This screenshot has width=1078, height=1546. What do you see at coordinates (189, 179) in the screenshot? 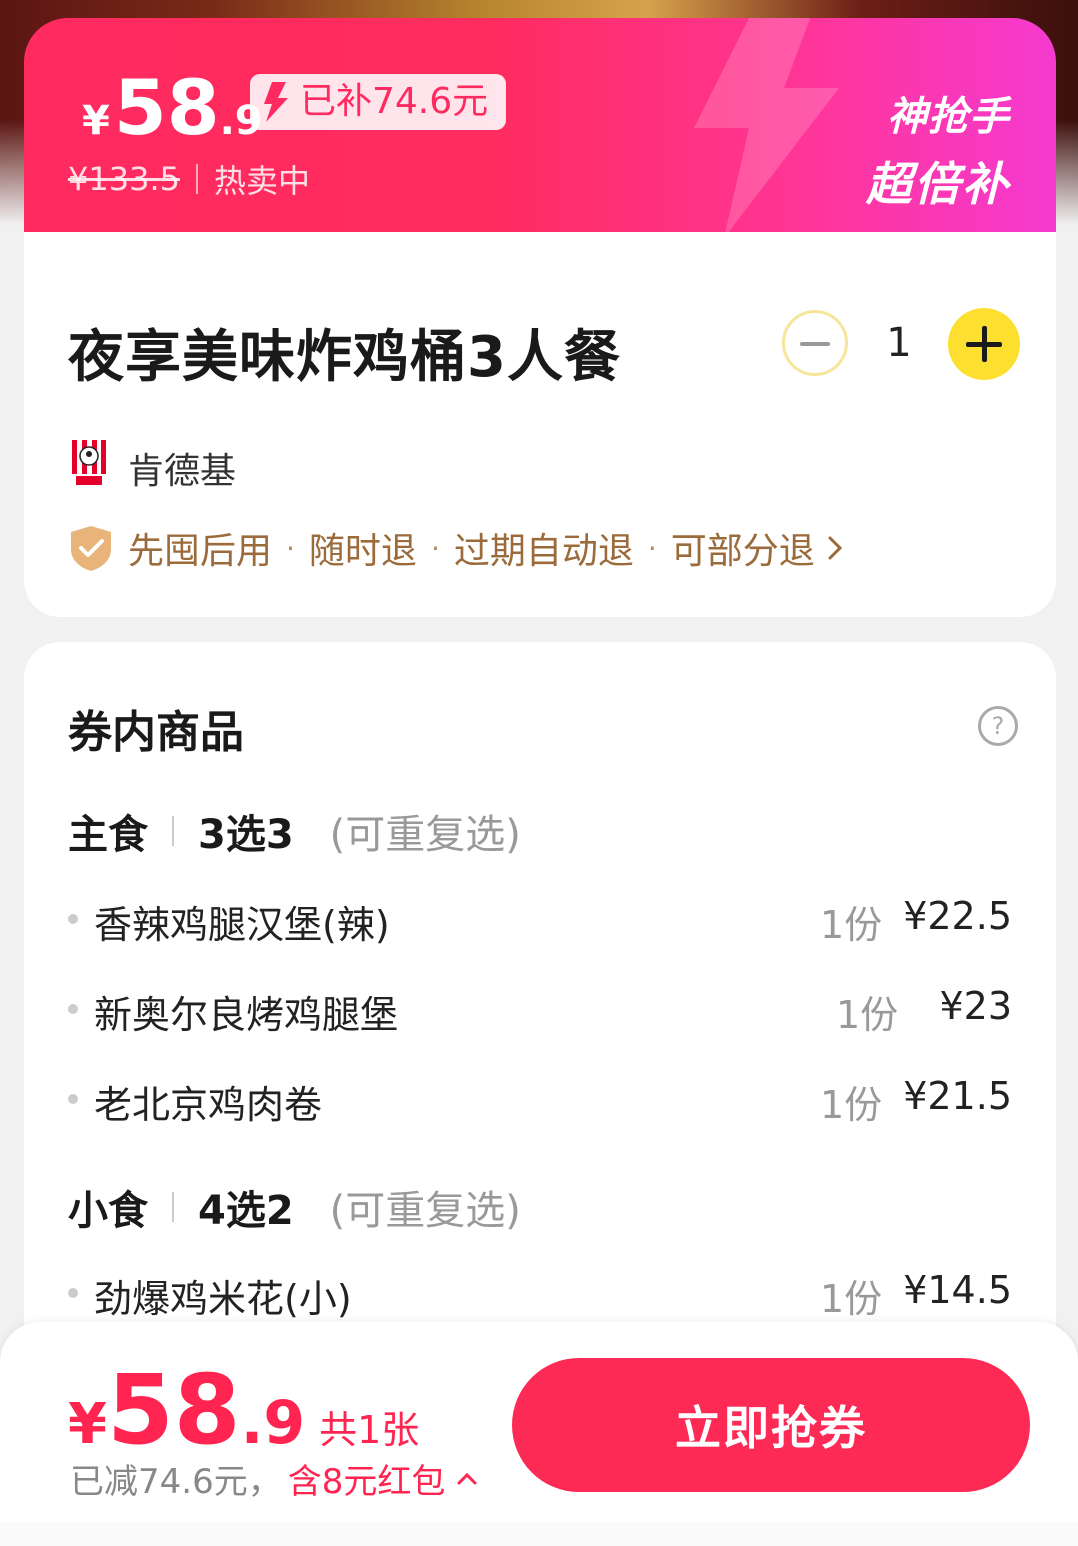
I see `original-price-row: ¥133.5 热卖中` at bounding box center [189, 179].